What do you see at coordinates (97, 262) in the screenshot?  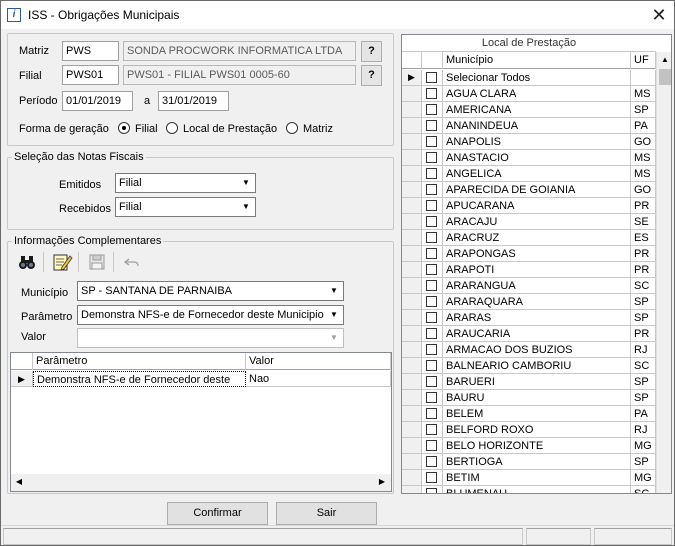 I see `save-icon` at bounding box center [97, 262].